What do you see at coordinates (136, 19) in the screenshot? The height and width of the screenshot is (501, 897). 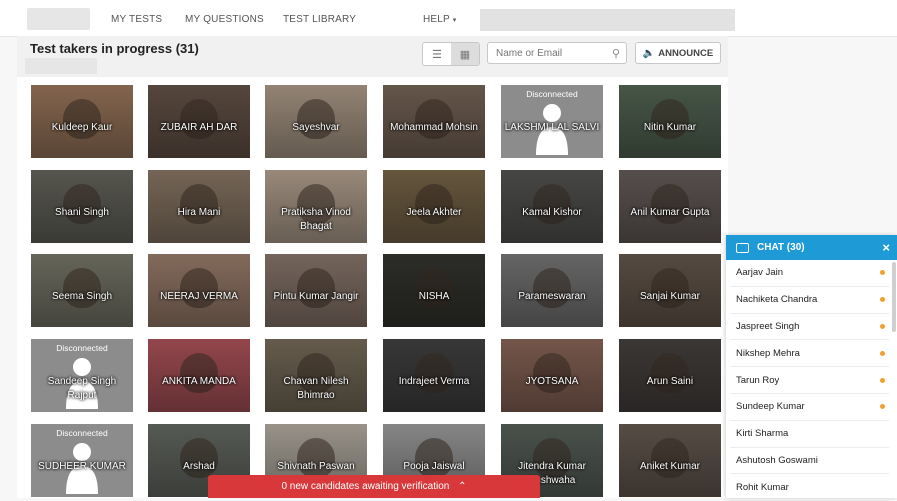 I see `nav-my-tests: MY TESTS` at bounding box center [136, 19].